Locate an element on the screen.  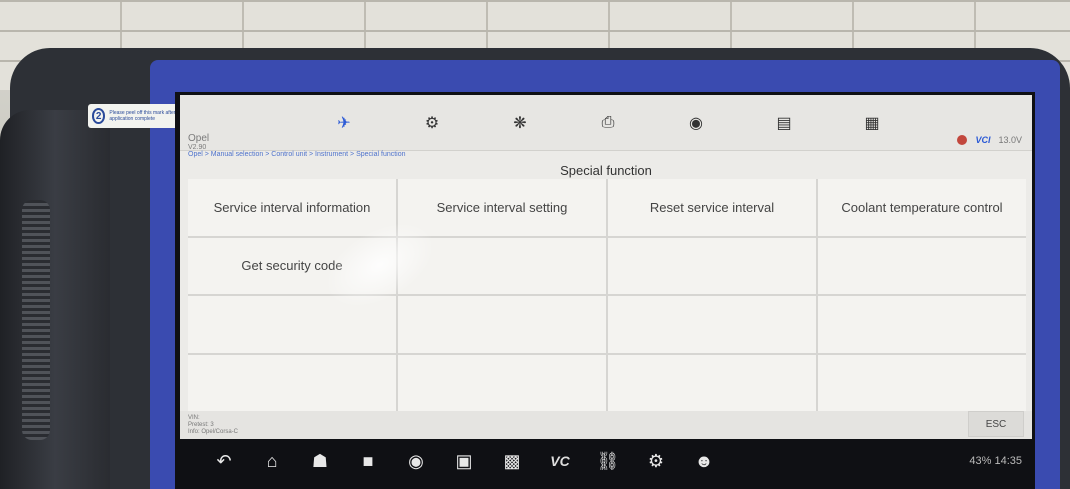
tablet-grip is located at coordinates (55, 299).